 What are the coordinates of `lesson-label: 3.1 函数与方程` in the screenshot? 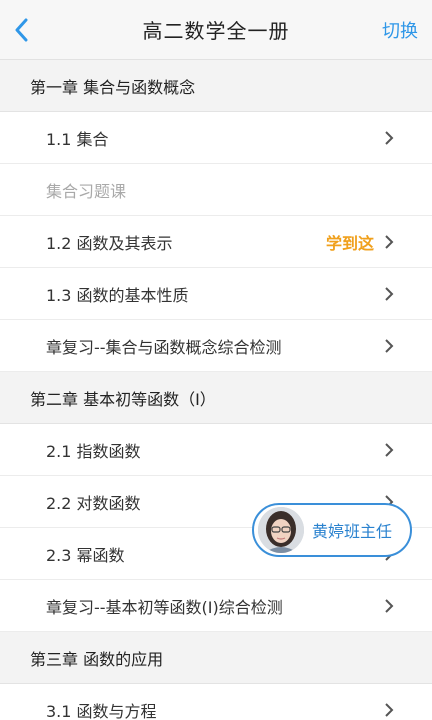 It's located at (101, 710).